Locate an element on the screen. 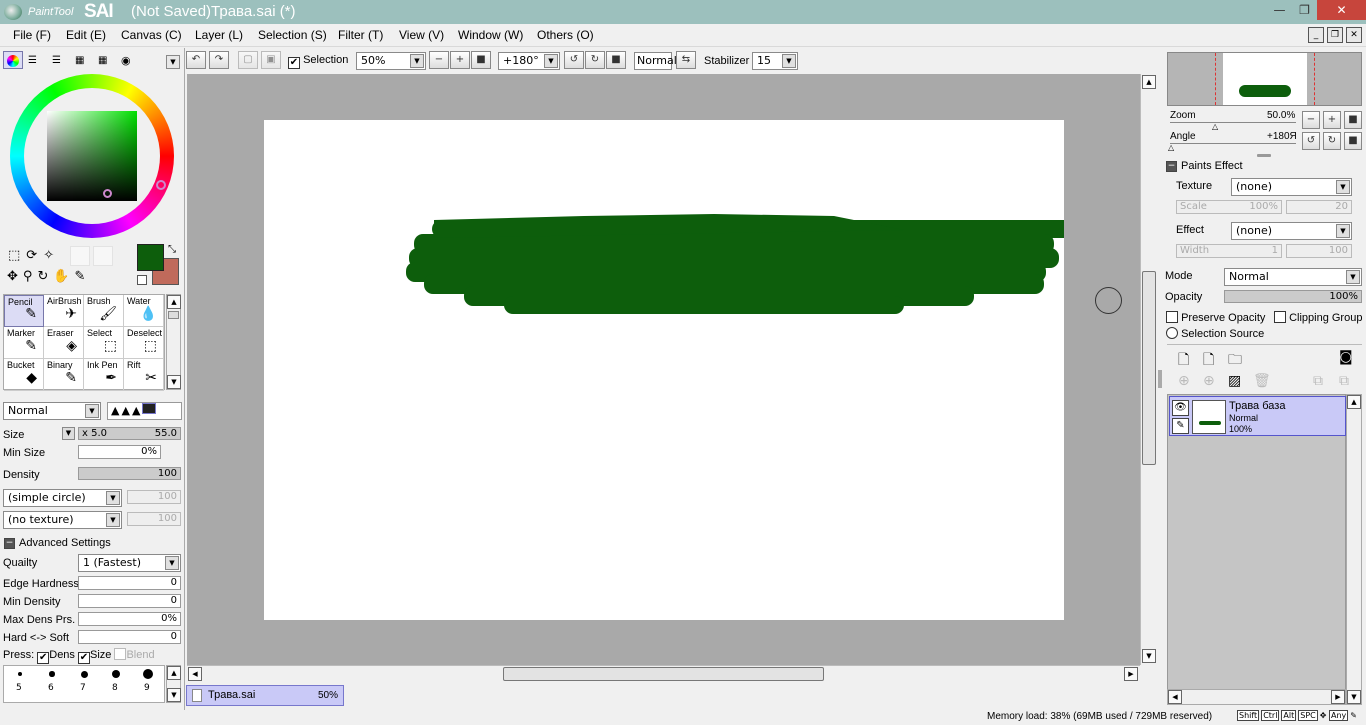 Image resolution: width=1366 pixels, height=725 pixels. selection-checkbox-icon: ✔ is located at coordinates (294, 63).